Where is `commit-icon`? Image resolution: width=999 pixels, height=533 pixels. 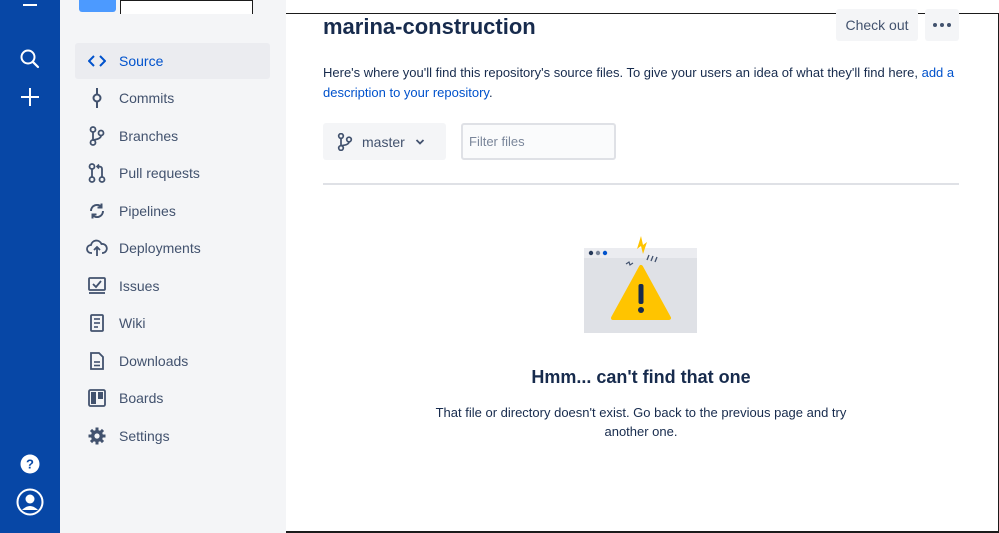
commit-icon is located at coordinates (97, 98).